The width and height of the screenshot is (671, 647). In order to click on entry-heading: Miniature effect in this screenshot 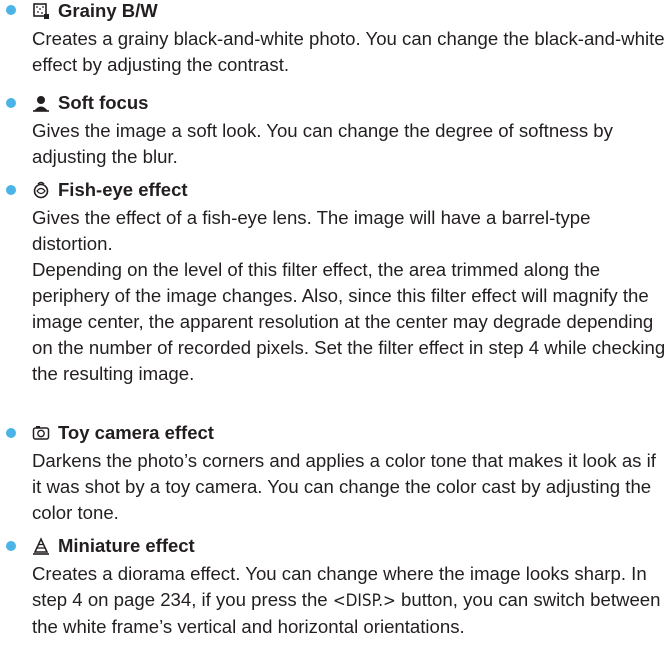, I will do `click(113, 546)`.